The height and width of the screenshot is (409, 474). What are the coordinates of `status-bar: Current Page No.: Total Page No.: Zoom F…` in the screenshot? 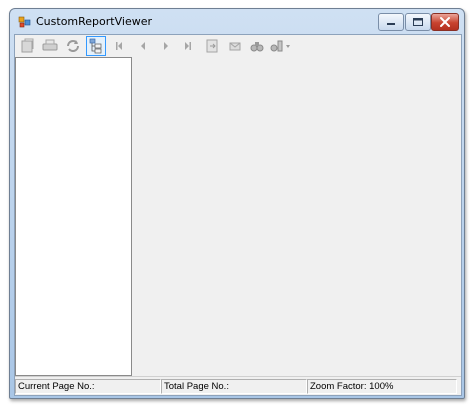 It's located at (238, 385).